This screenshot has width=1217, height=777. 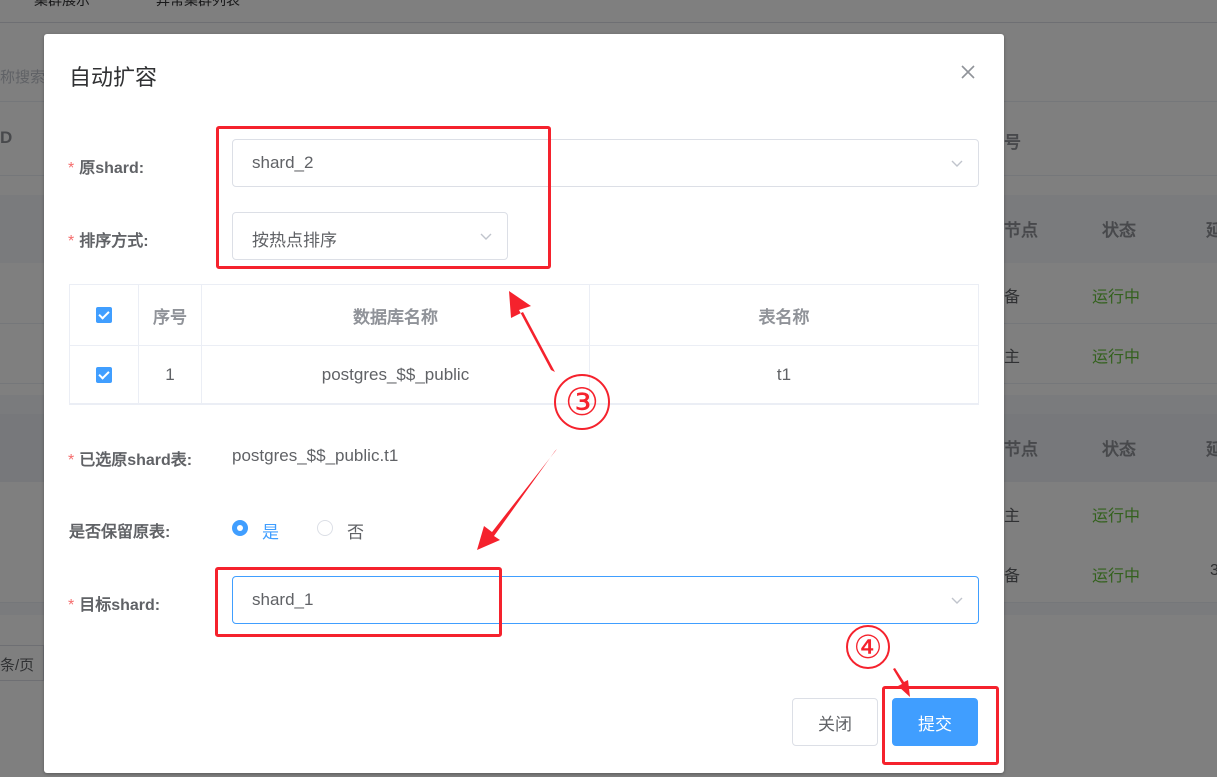 I want to click on arrow-up-icon, so click(x=532, y=331).